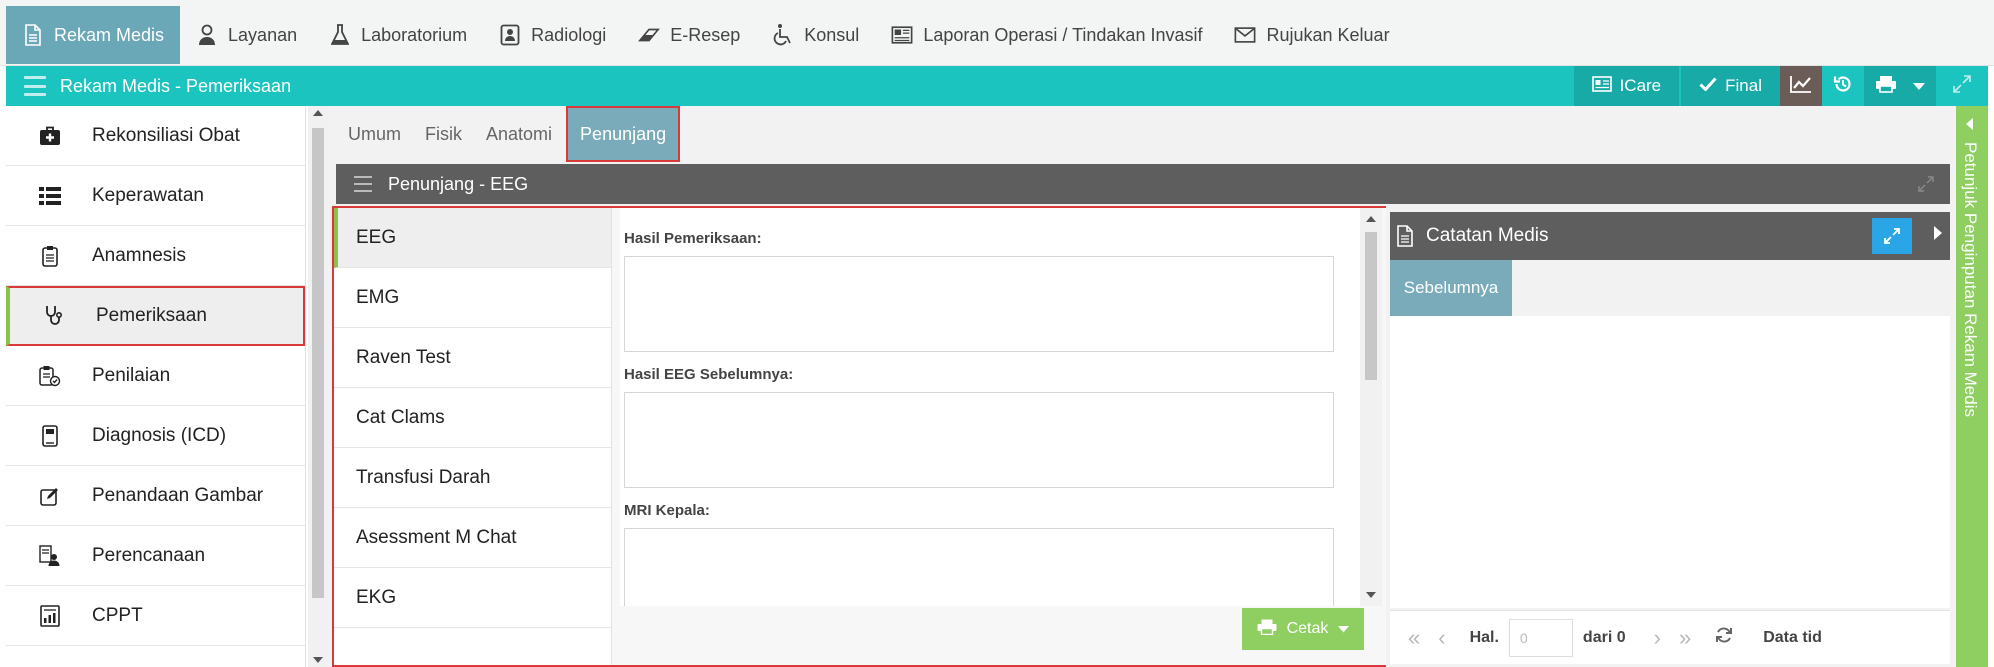  Describe the element at coordinates (155, 256) in the screenshot. I see `sidebar-item-anamnesis: Anamnesis` at that location.